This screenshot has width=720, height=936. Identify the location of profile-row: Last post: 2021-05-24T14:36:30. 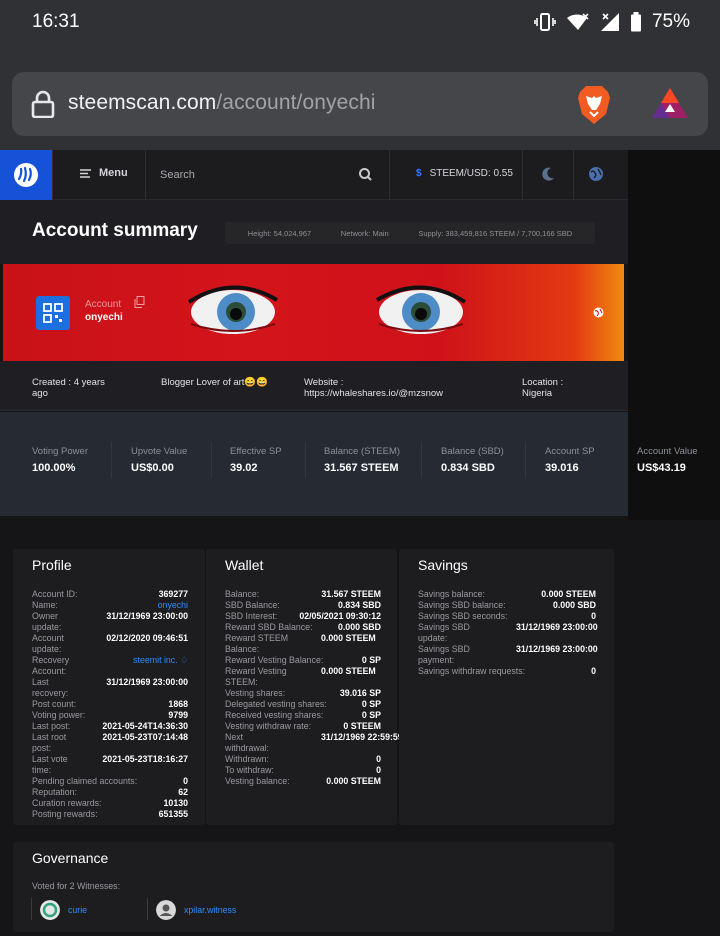
(110, 726).